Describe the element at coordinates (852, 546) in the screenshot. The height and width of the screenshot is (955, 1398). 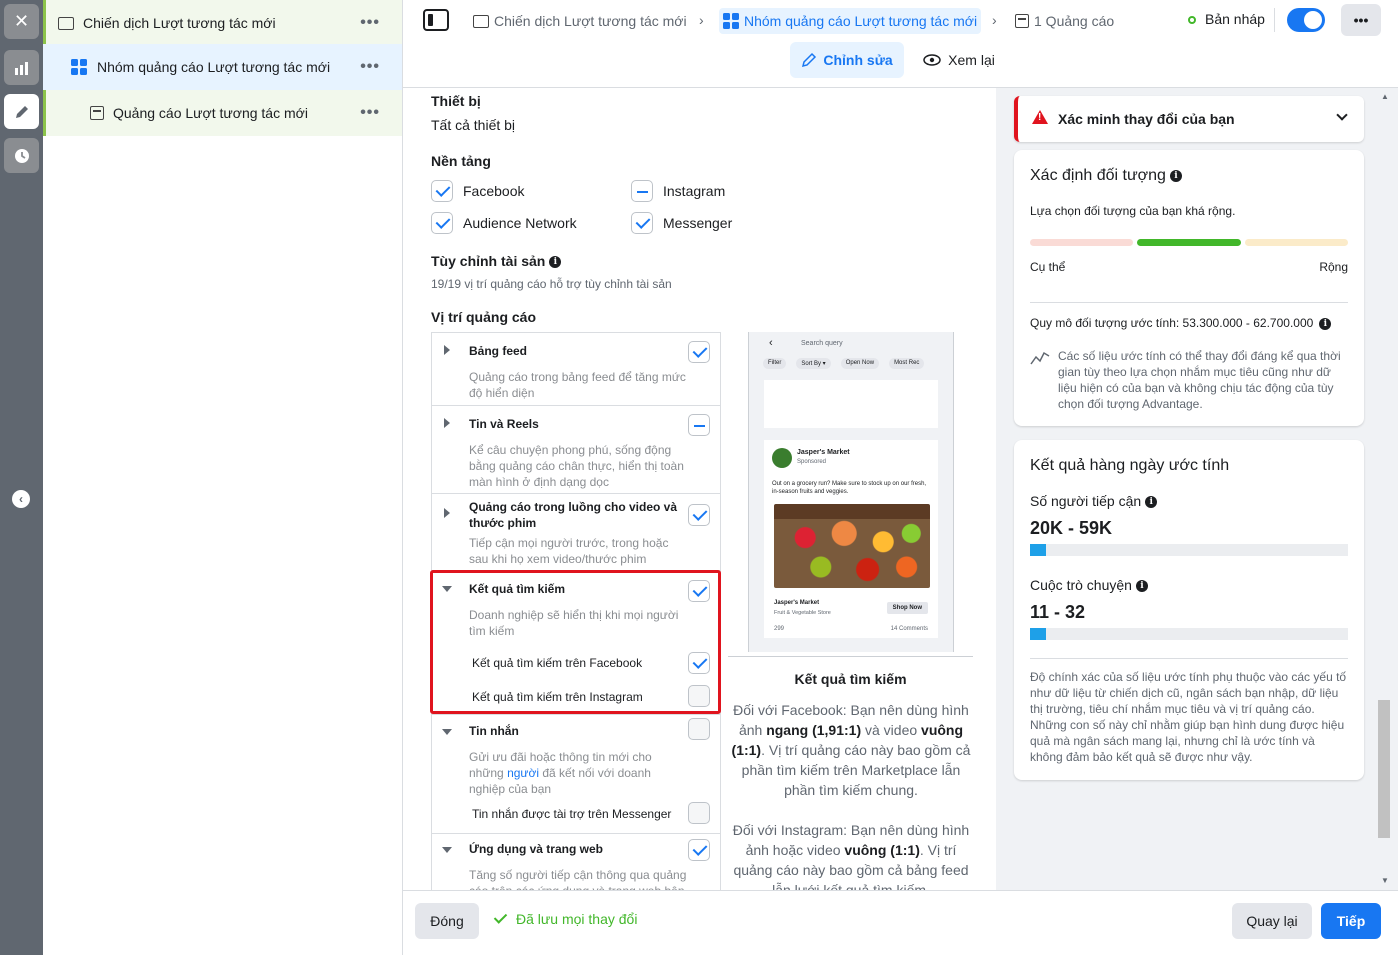
I see `preview-produce-image` at that location.